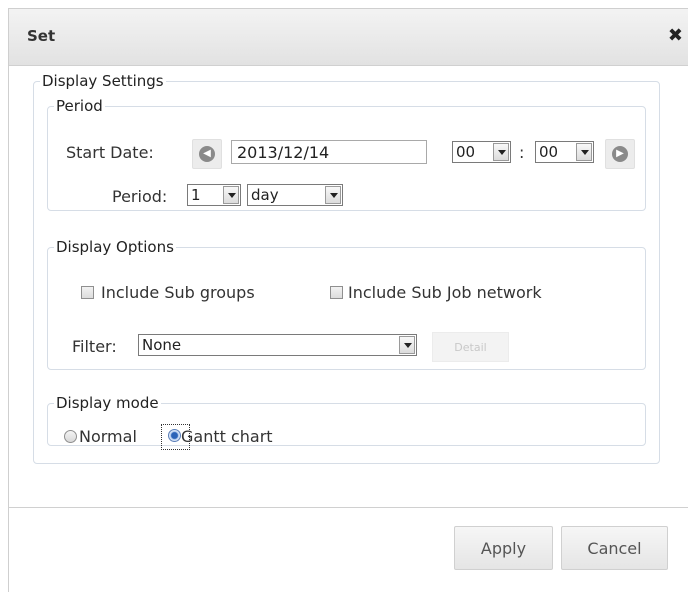 This screenshot has width=688, height=592. What do you see at coordinates (470, 347) in the screenshot?
I see `detail-button: Detail` at bounding box center [470, 347].